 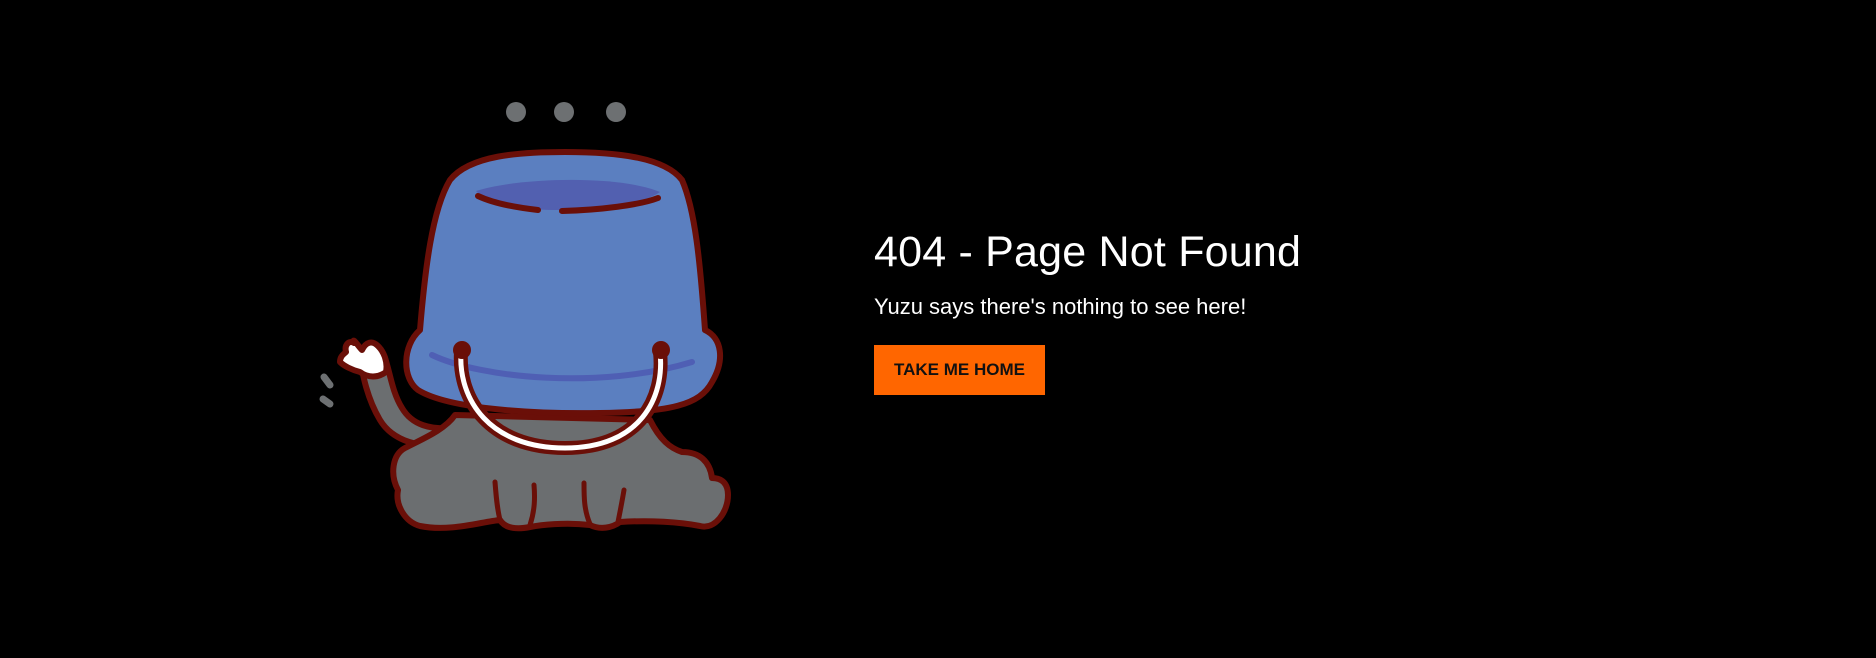 What do you see at coordinates (566, 112) in the screenshot?
I see `thinking-dots-icon` at bounding box center [566, 112].